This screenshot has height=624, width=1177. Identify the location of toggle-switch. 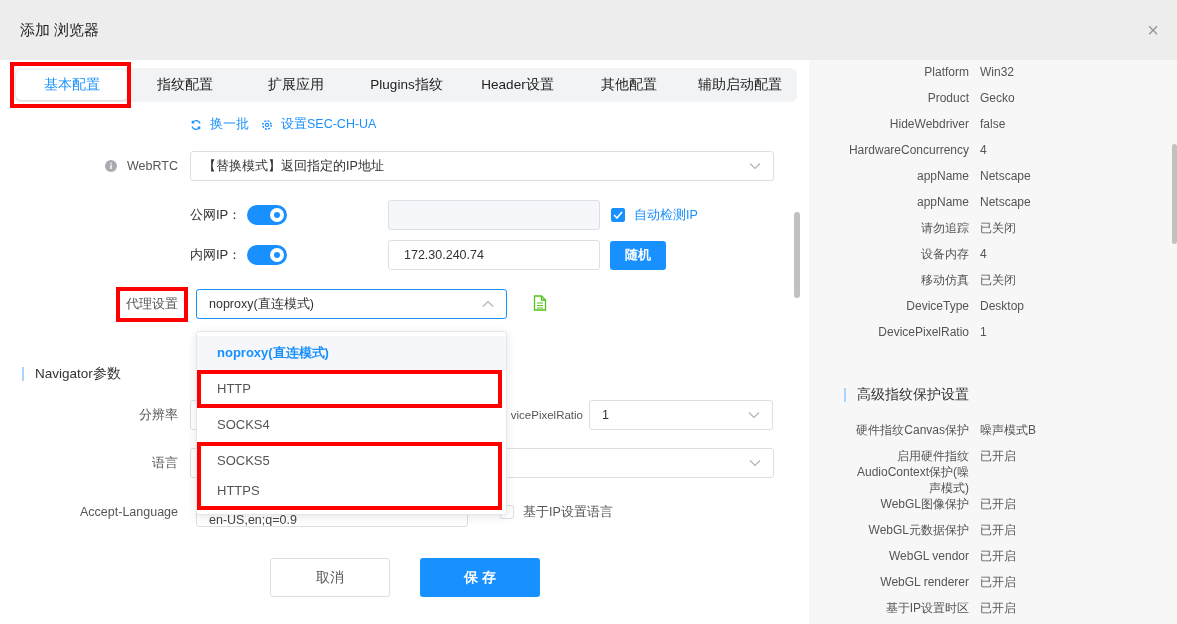
(267, 255).